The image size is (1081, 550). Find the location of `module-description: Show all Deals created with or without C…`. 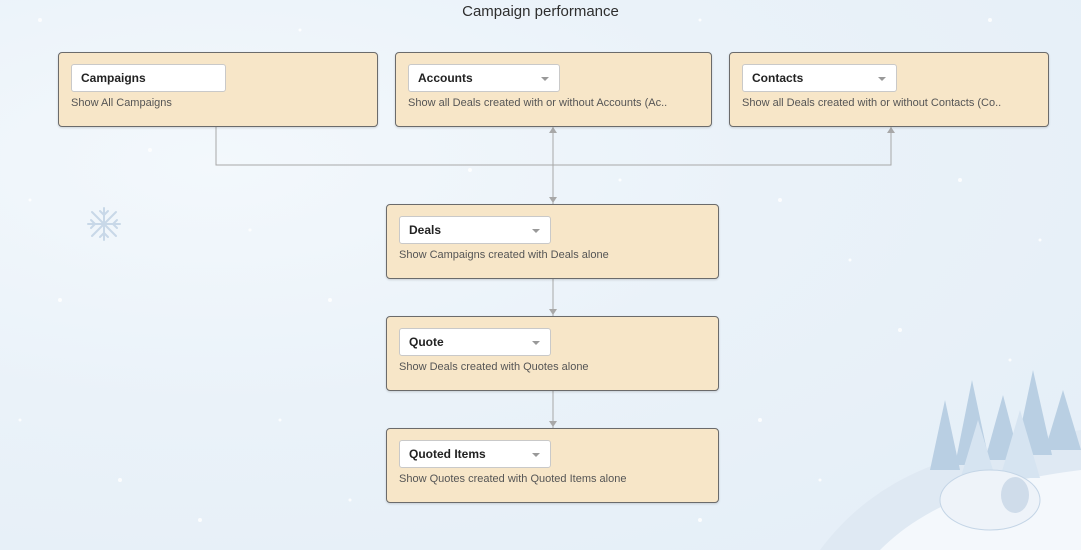

module-description: Show all Deals created with or without C… is located at coordinates (872, 103).